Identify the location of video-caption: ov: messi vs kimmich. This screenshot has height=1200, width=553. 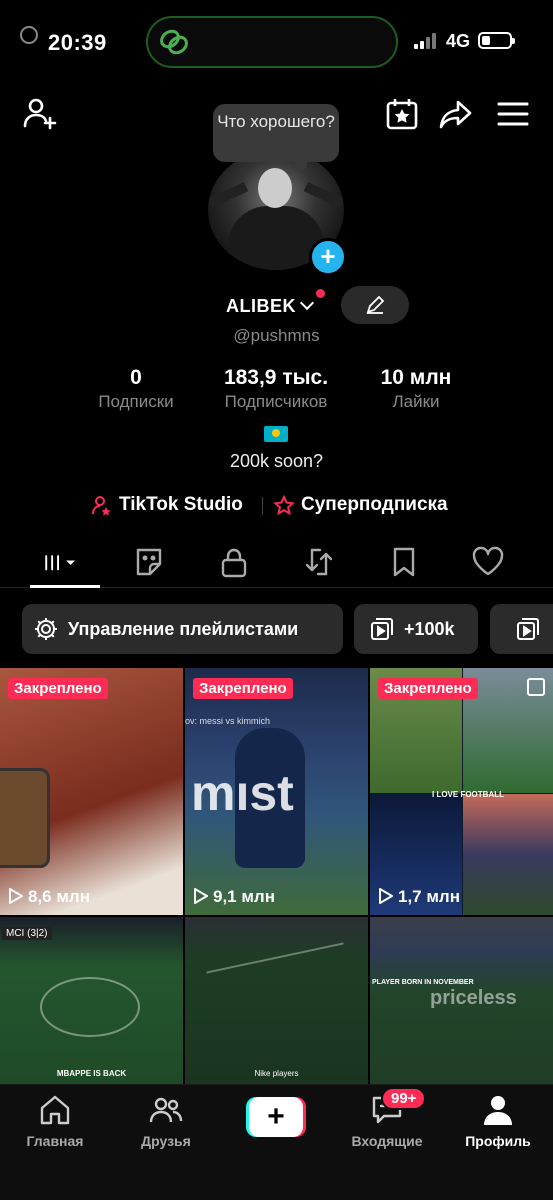
(228, 721).